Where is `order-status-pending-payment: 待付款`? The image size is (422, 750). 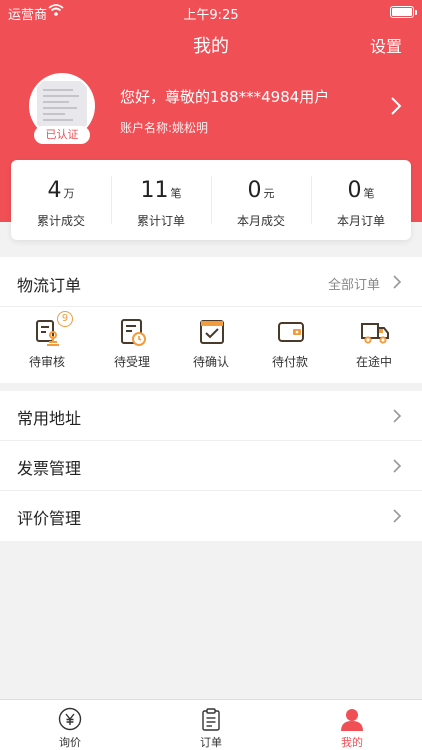
order-status-pending-payment: 待付款 is located at coordinates (290, 345).